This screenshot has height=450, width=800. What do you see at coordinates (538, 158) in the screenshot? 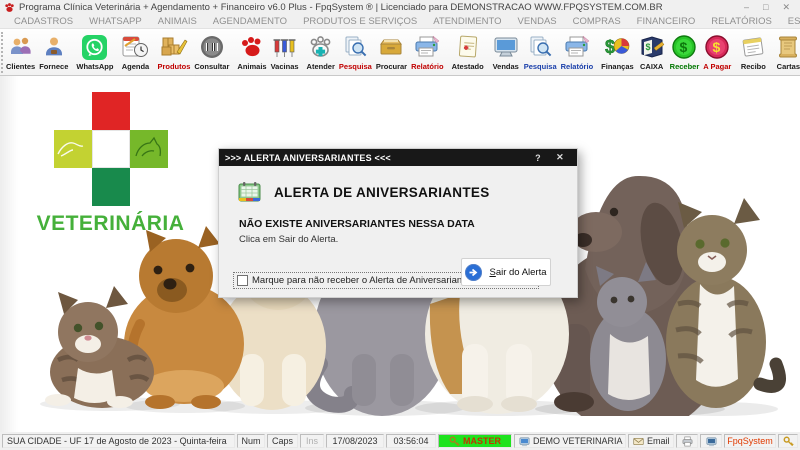
I see `dialog-help-icon: ?` at bounding box center [538, 158].